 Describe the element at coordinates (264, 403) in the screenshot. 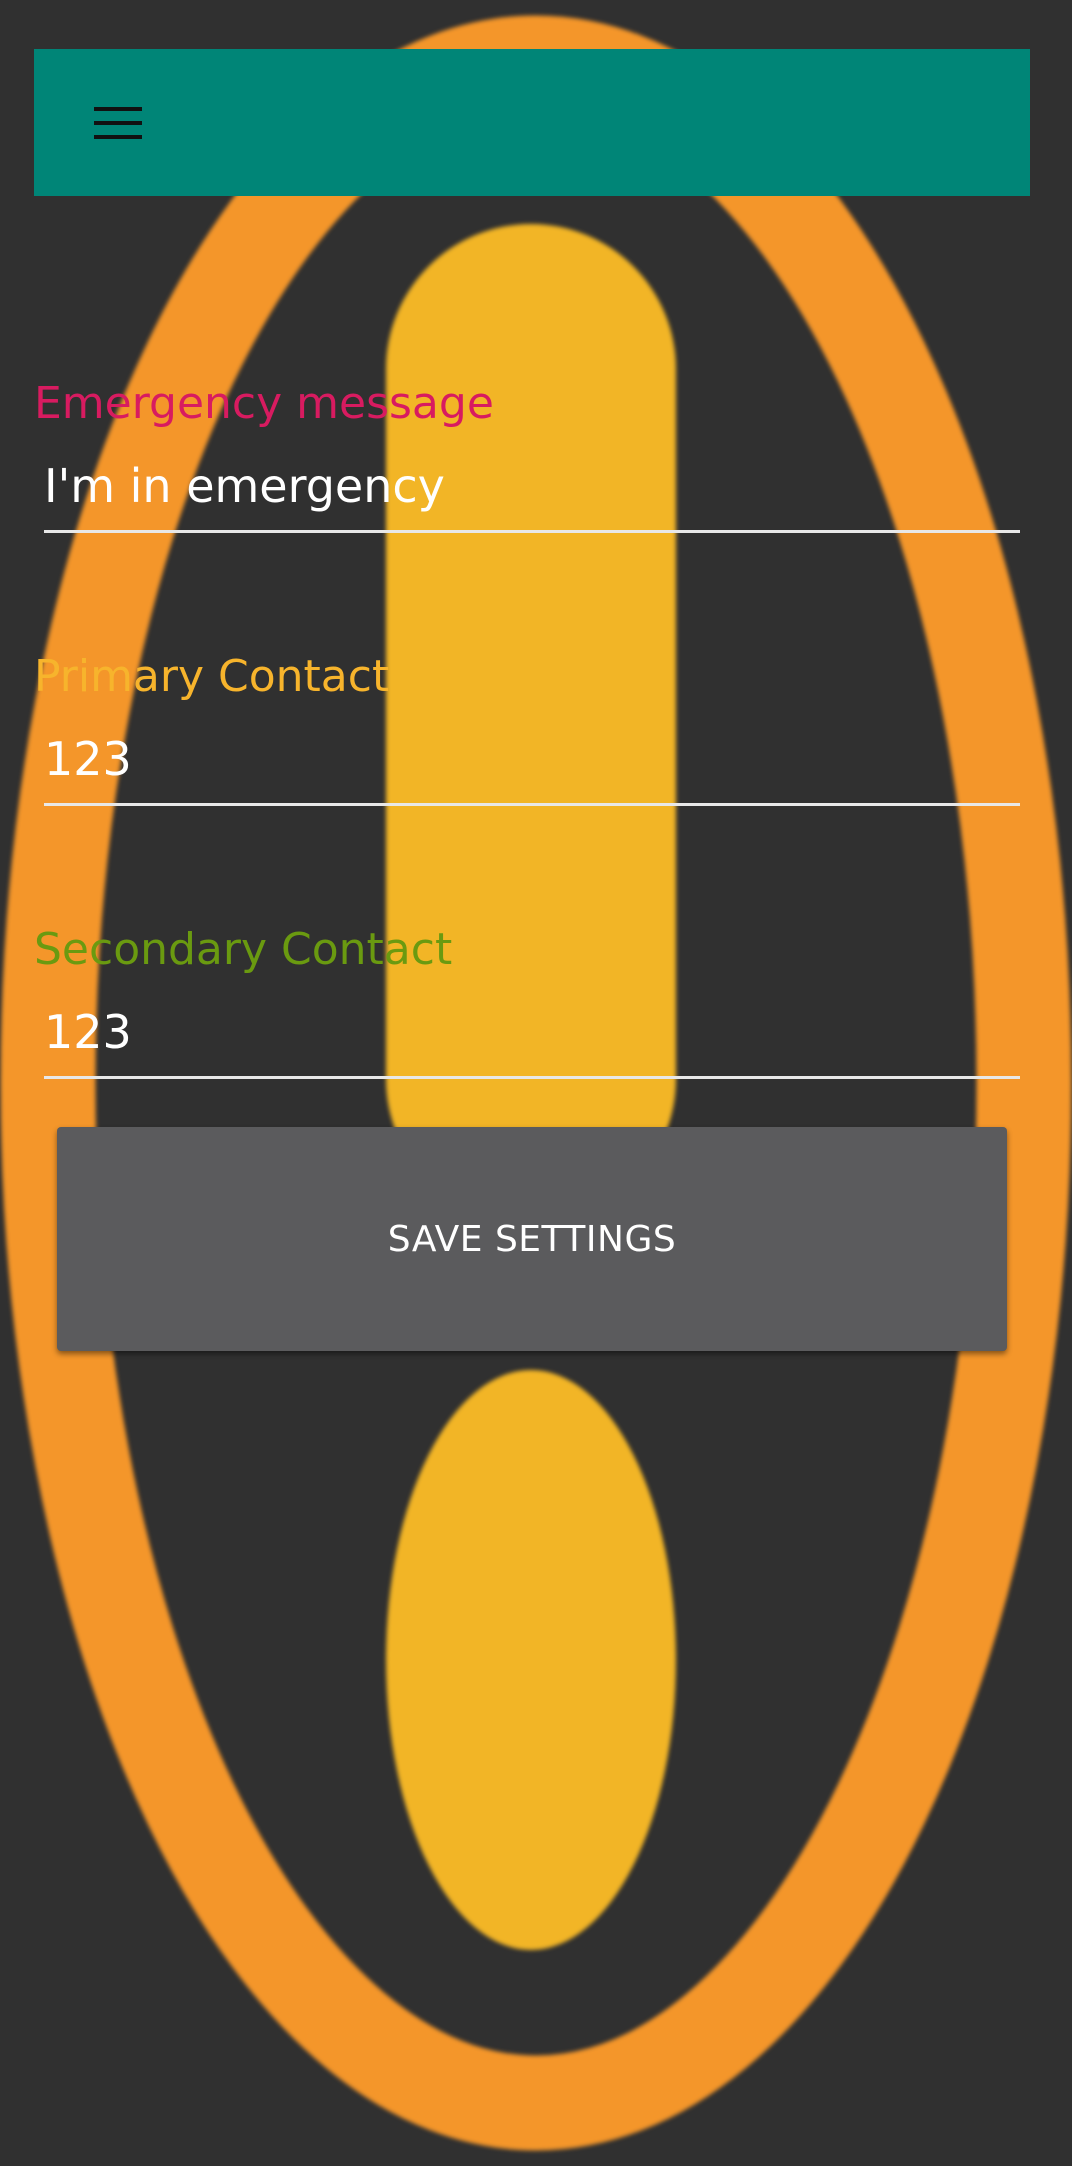

I see `emergency-message-label: Emergency message` at that location.